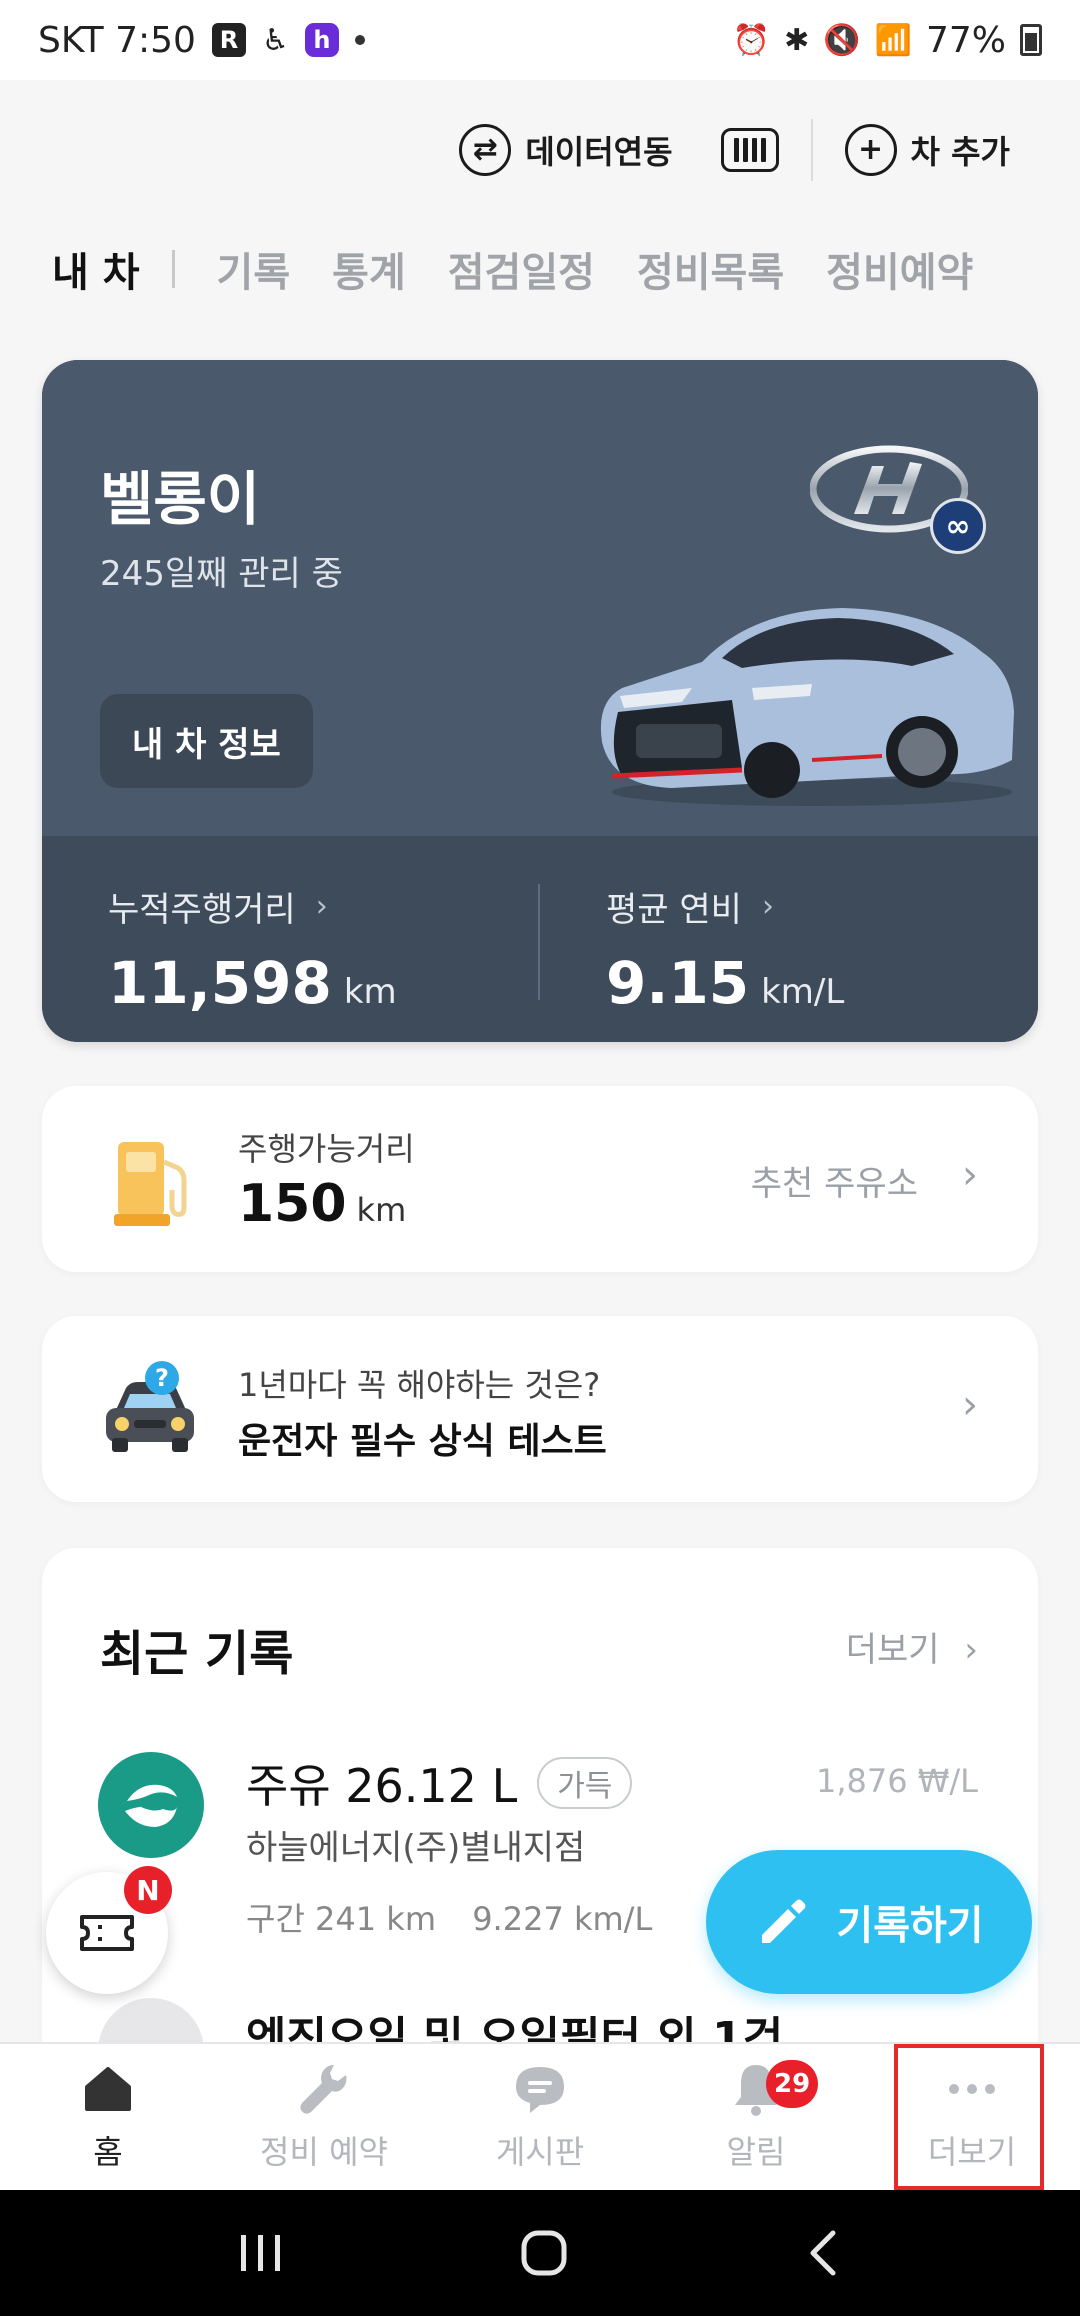 The image size is (1080, 2316). What do you see at coordinates (369, 269) in the screenshot?
I see `tab-stats: 통계` at bounding box center [369, 269].